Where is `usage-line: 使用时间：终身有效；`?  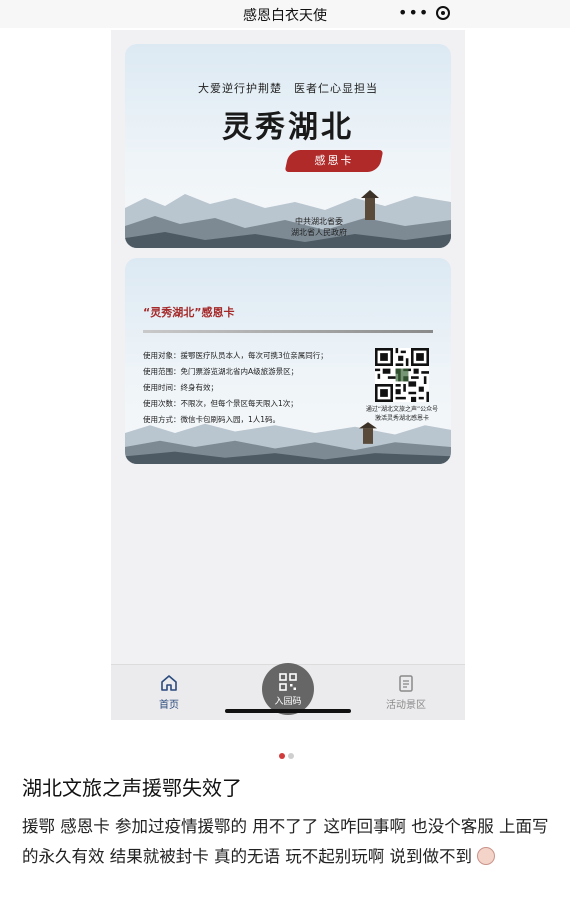
usage-line: 使用时间：终身有效； is located at coordinates (180, 387).